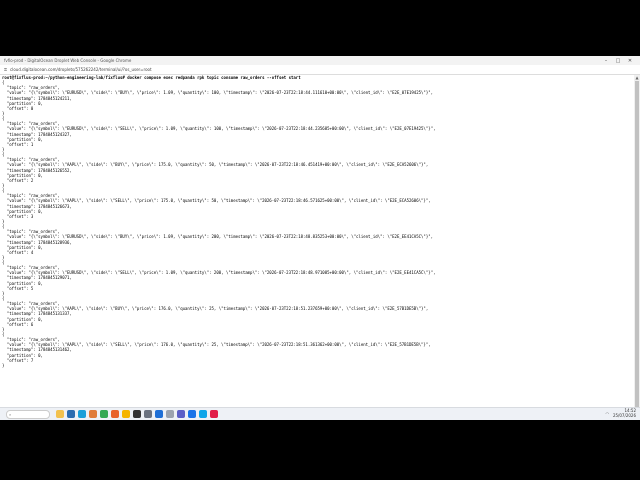 The height and width of the screenshot is (480, 640). I want to click on close-icon: ✕, so click(630, 61).